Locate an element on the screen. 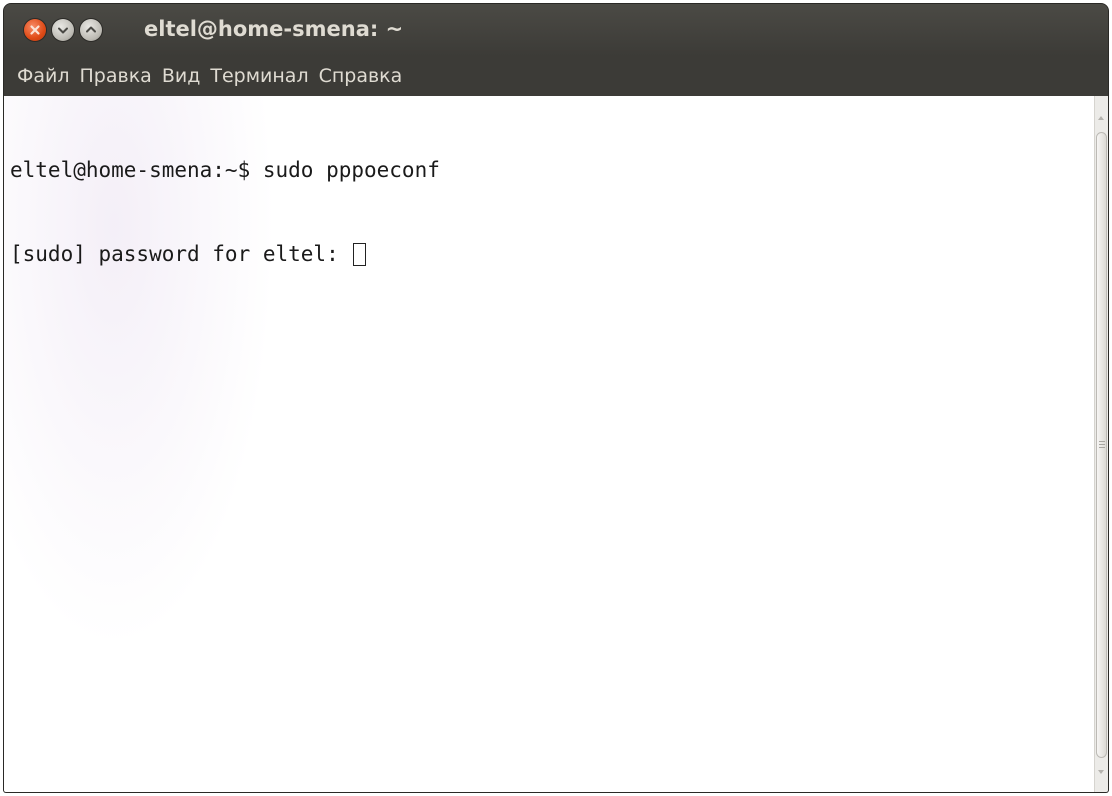 The width and height of the screenshot is (1112, 796). close-icon is located at coordinates (35, 30).